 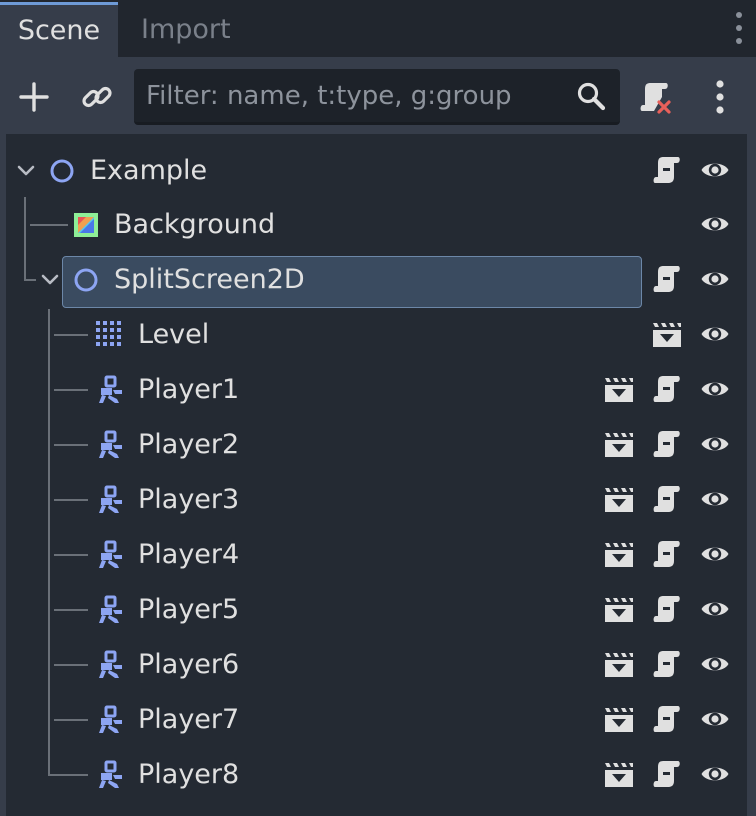 I want to click on tree-node-player4: Player4, so click(x=376, y=554).